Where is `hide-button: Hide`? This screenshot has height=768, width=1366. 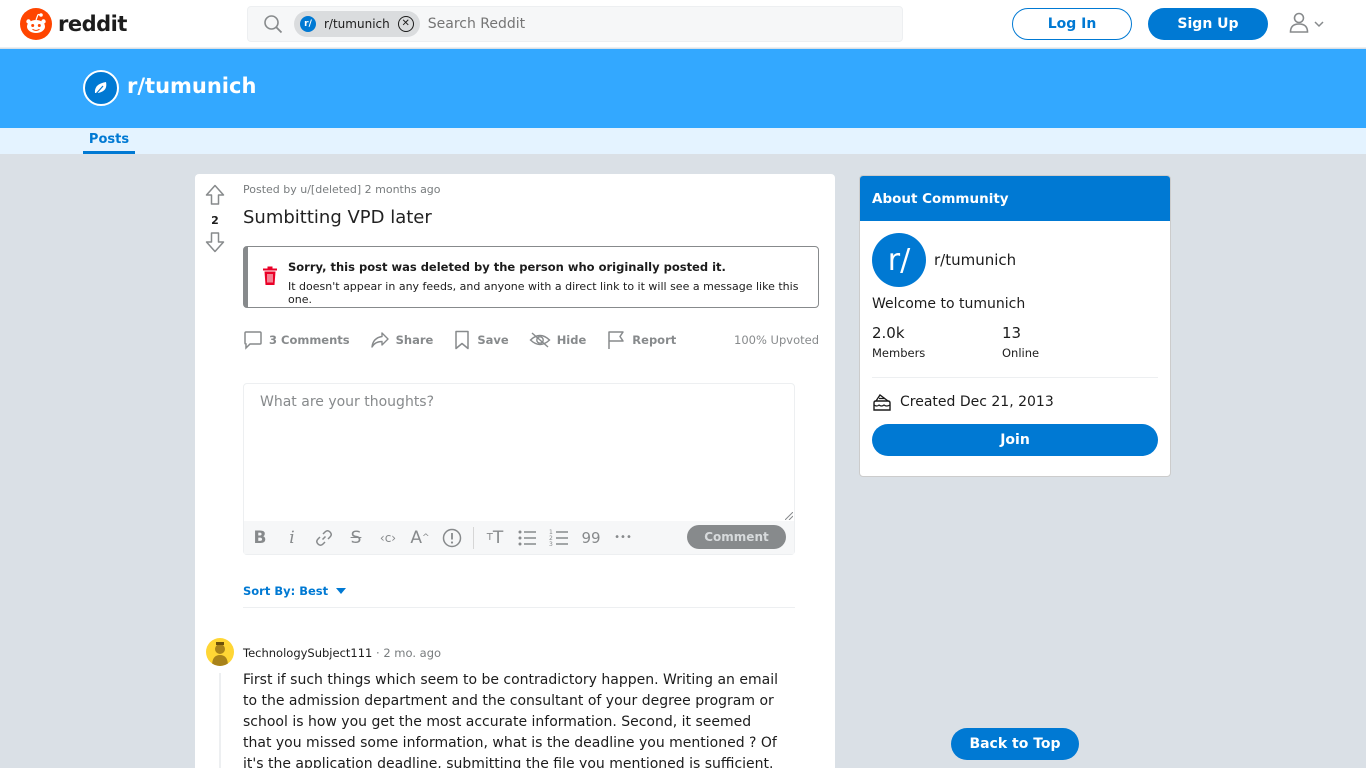
hide-button: Hide is located at coordinates (558, 340).